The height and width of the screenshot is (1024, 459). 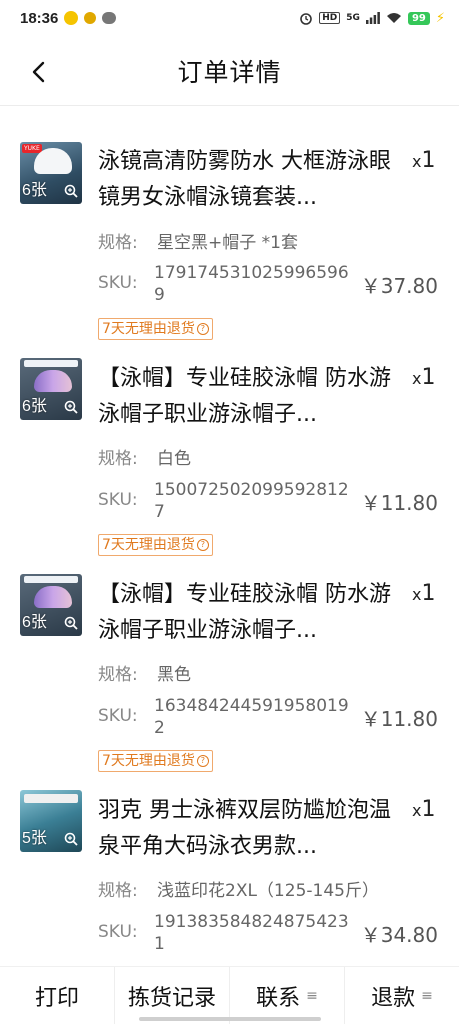 I want to click on alarm-icon, so click(x=306, y=19).